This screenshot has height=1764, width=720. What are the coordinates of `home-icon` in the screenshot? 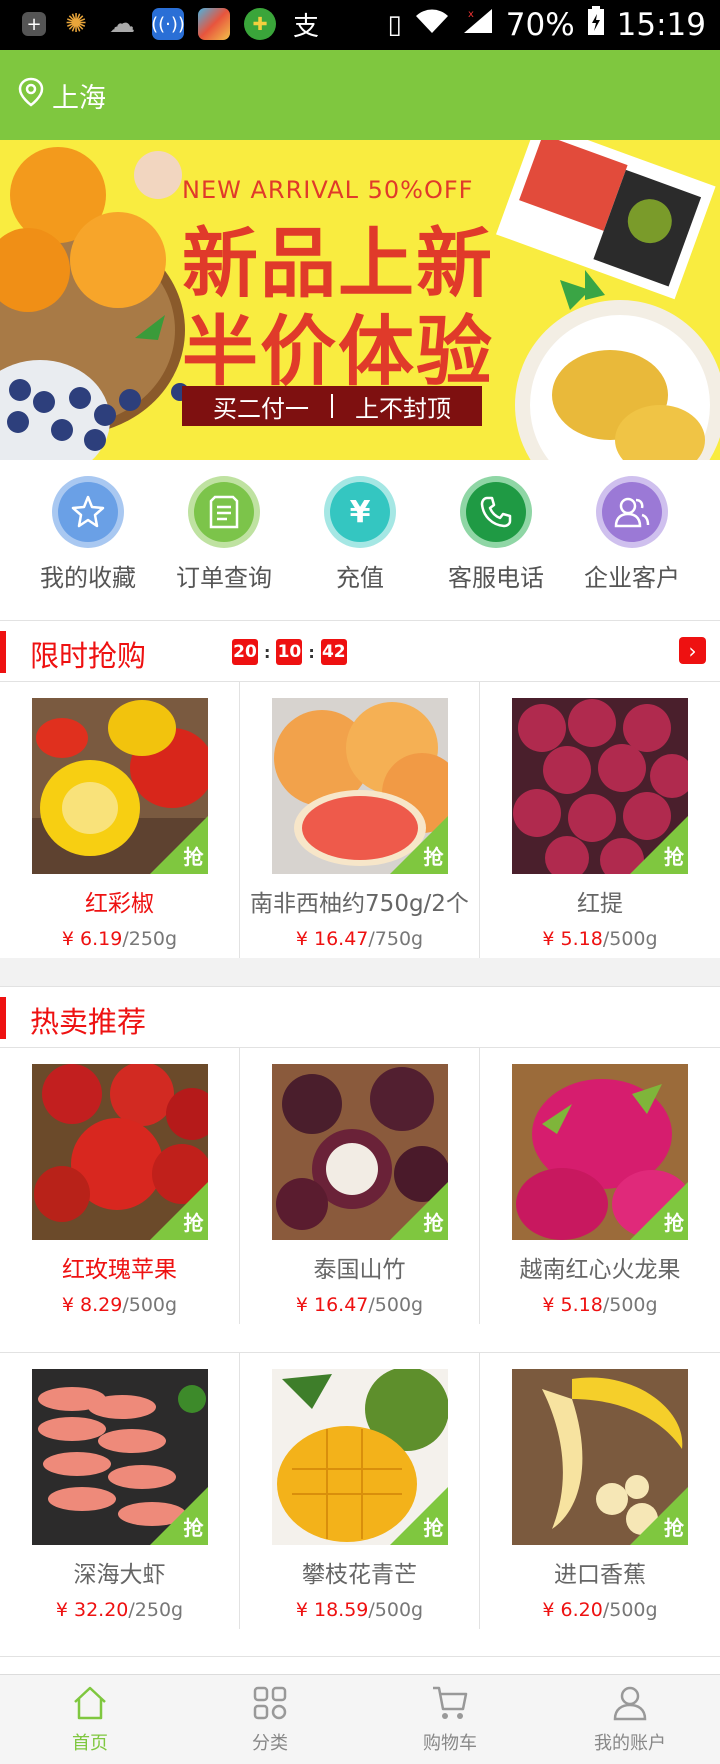 It's located at (90, 1705).